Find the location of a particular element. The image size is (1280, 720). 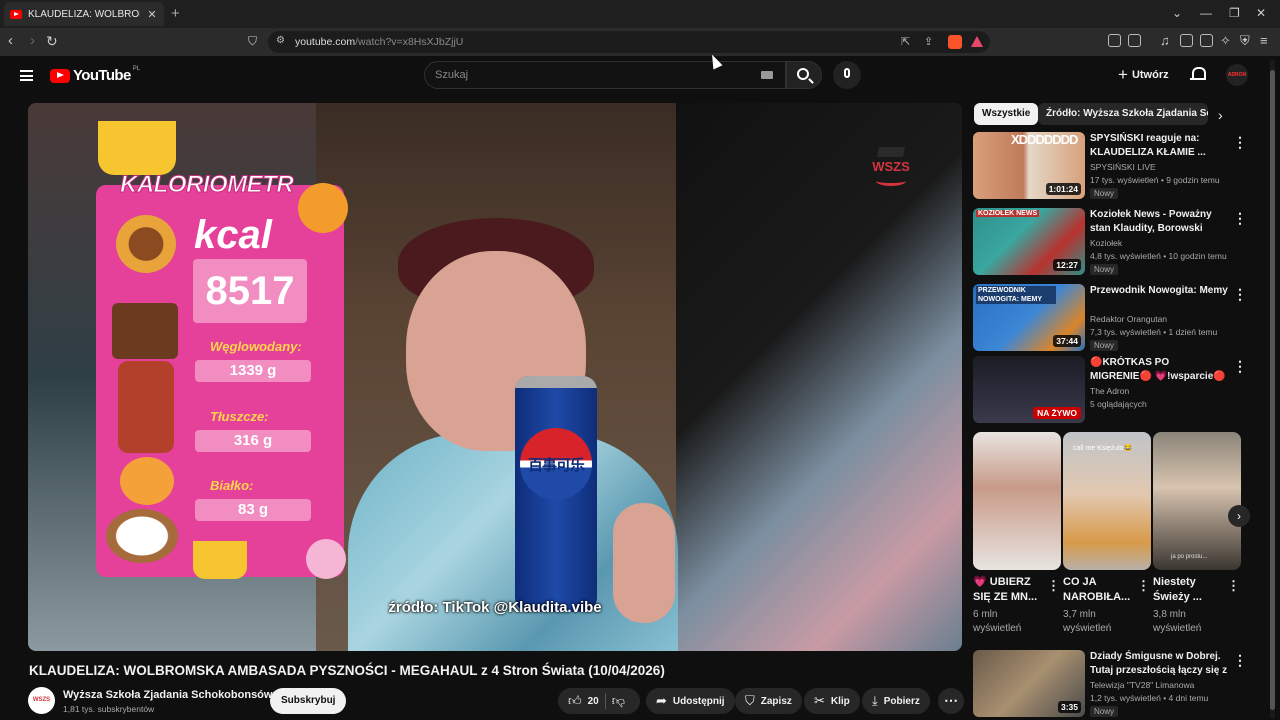

search-input: Szukaj is located at coordinates (605, 75).